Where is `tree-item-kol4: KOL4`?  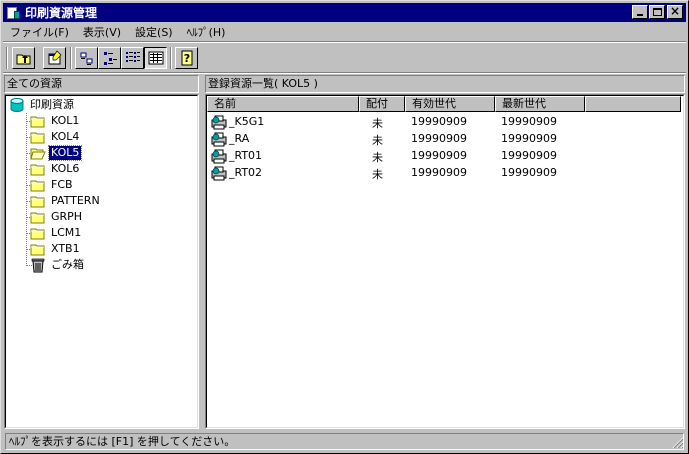
tree-item-kol4: KOL4 is located at coordinates (55, 137).